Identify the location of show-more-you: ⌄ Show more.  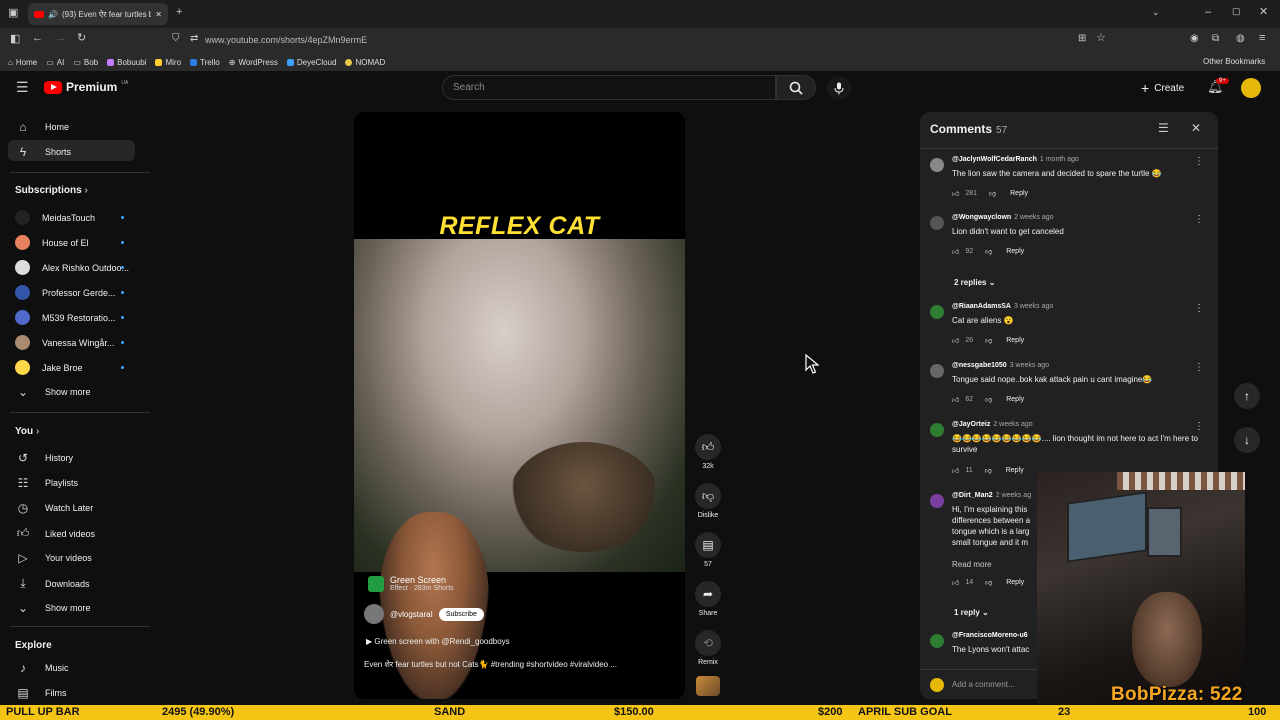
(53, 608).